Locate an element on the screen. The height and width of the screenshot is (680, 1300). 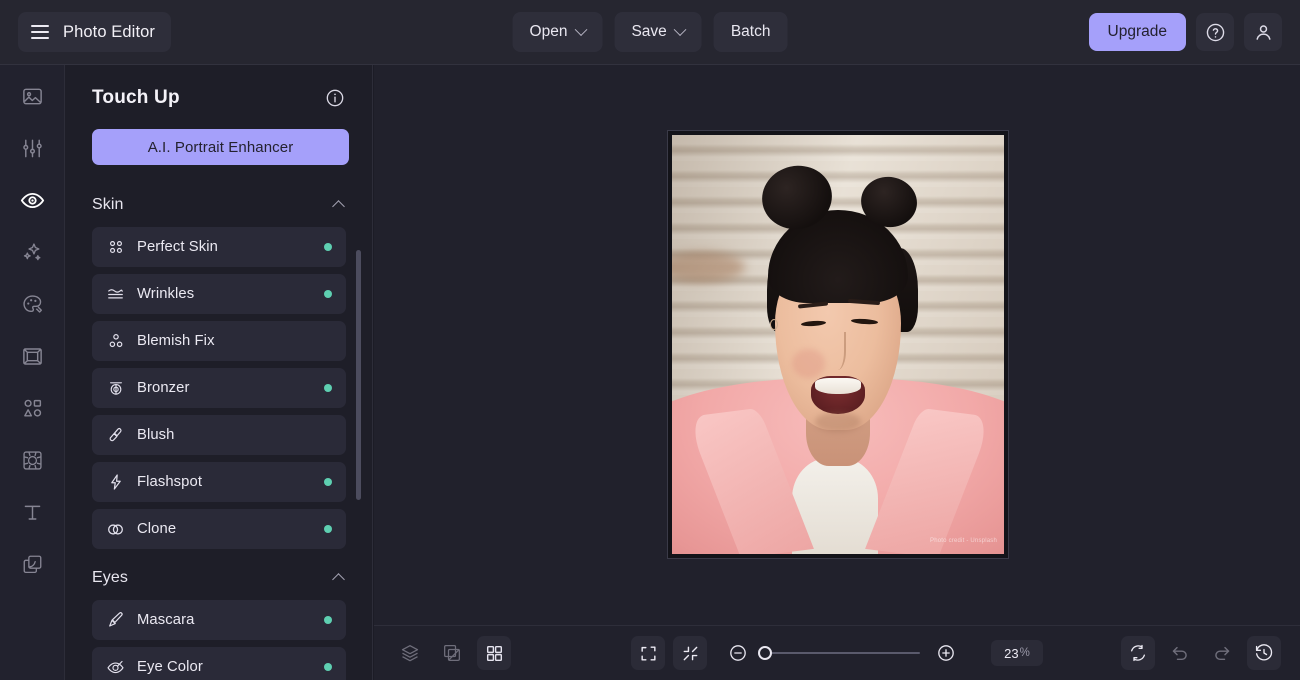
account-button is located at coordinates (1263, 32).